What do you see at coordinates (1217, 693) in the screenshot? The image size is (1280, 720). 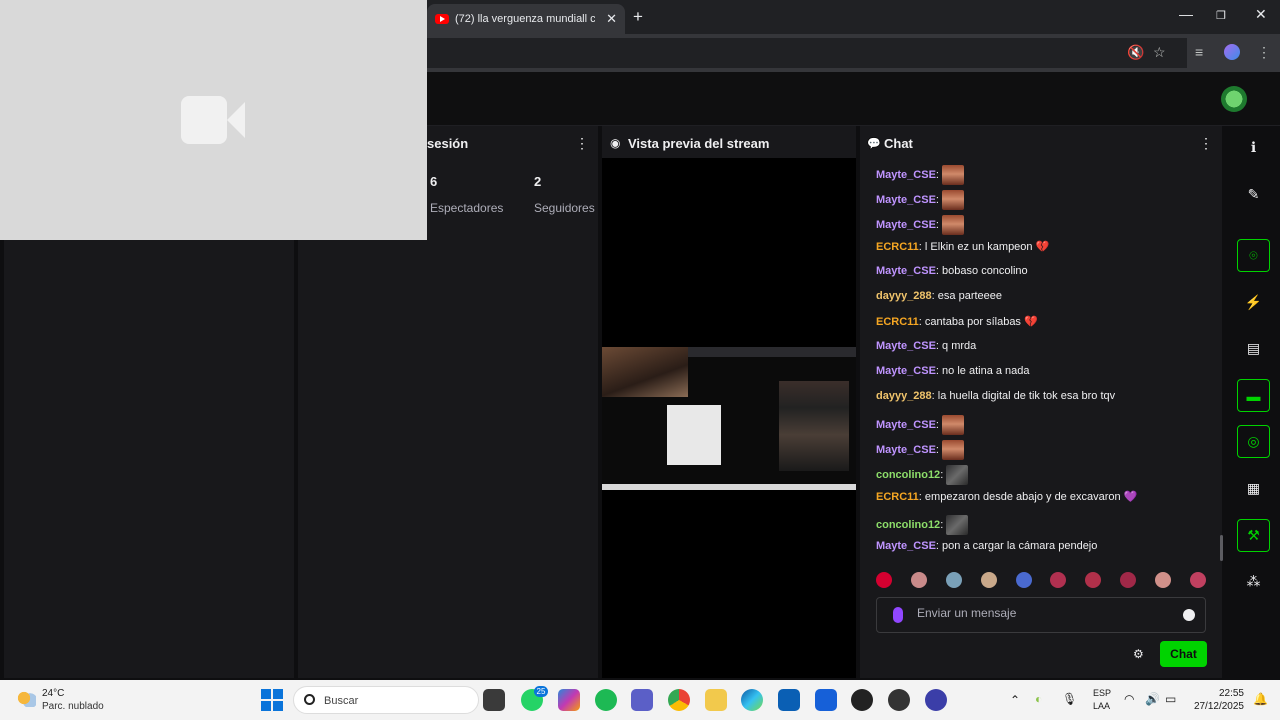 I see `clock-time: 22:55` at bounding box center [1217, 693].